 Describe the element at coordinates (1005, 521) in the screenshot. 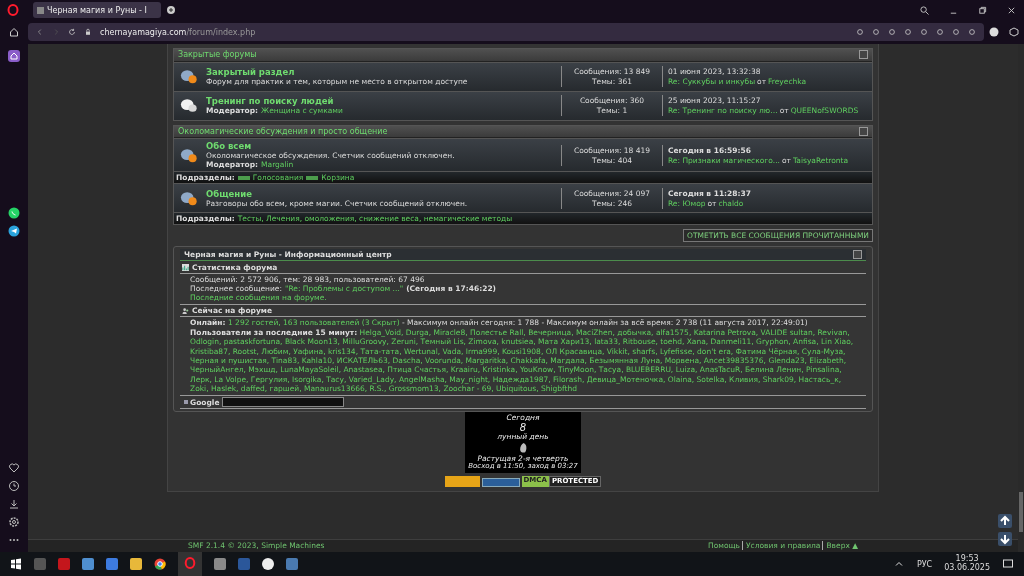

I see `scroll-up-icon` at that location.